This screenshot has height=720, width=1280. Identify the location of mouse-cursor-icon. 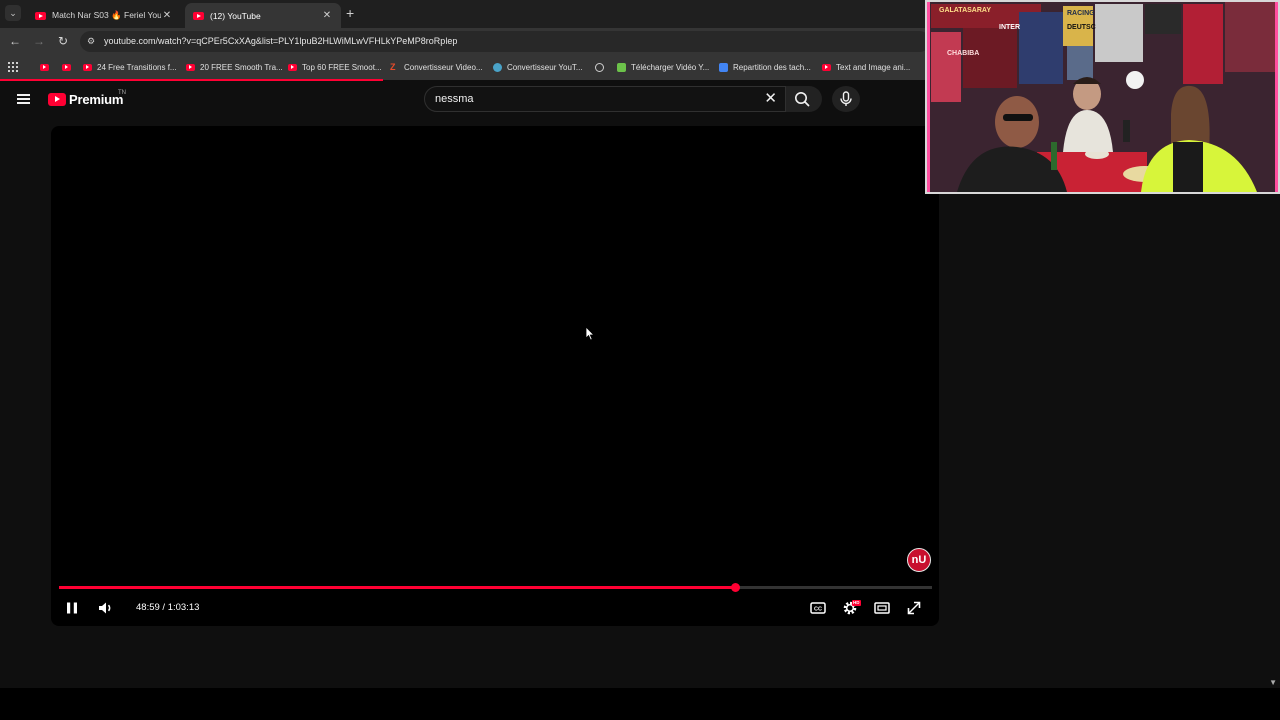
(590, 333).